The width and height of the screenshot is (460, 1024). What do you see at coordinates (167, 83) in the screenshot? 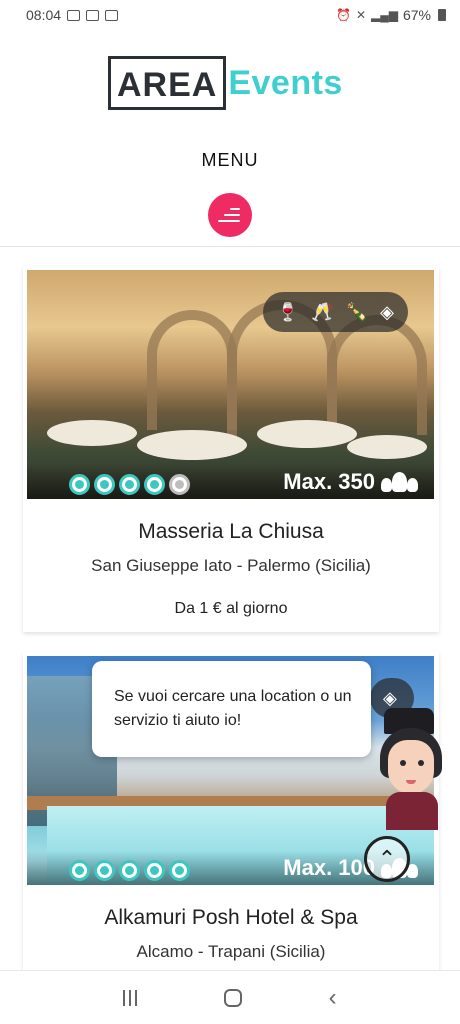
I see `logo-area-text: AREA` at bounding box center [167, 83].